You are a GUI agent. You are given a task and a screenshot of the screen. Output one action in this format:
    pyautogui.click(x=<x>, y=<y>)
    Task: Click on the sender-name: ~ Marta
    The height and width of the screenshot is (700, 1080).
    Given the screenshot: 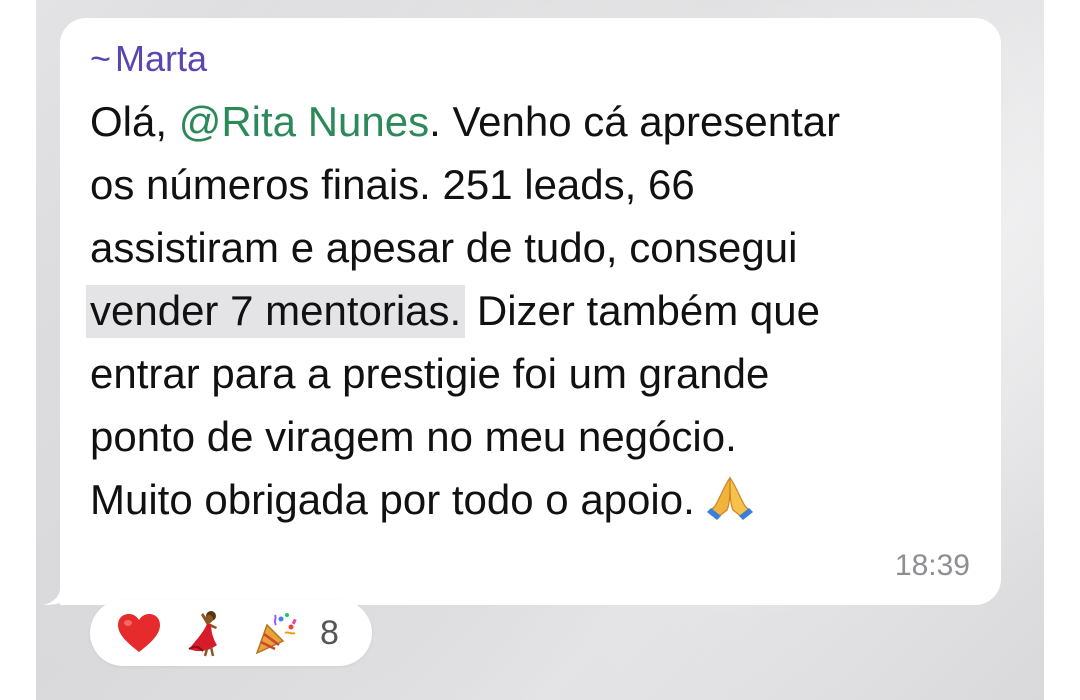 What is the action you would take?
    pyautogui.click(x=148, y=59)
    